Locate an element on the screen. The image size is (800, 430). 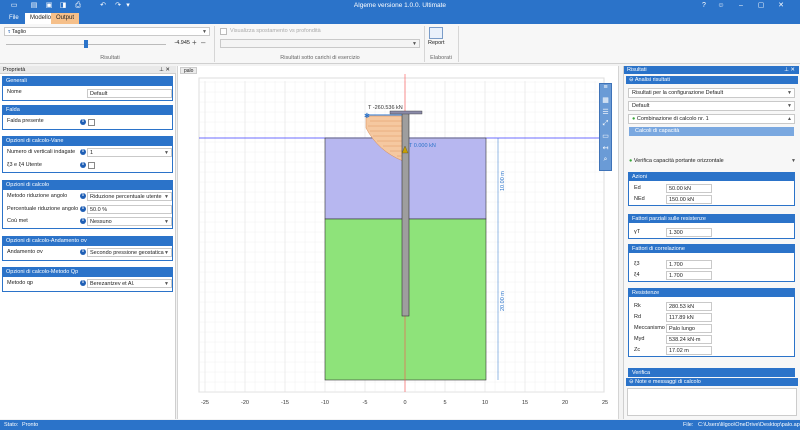
section-title: Fattori di correlazione is located at coordinates (711, 249).